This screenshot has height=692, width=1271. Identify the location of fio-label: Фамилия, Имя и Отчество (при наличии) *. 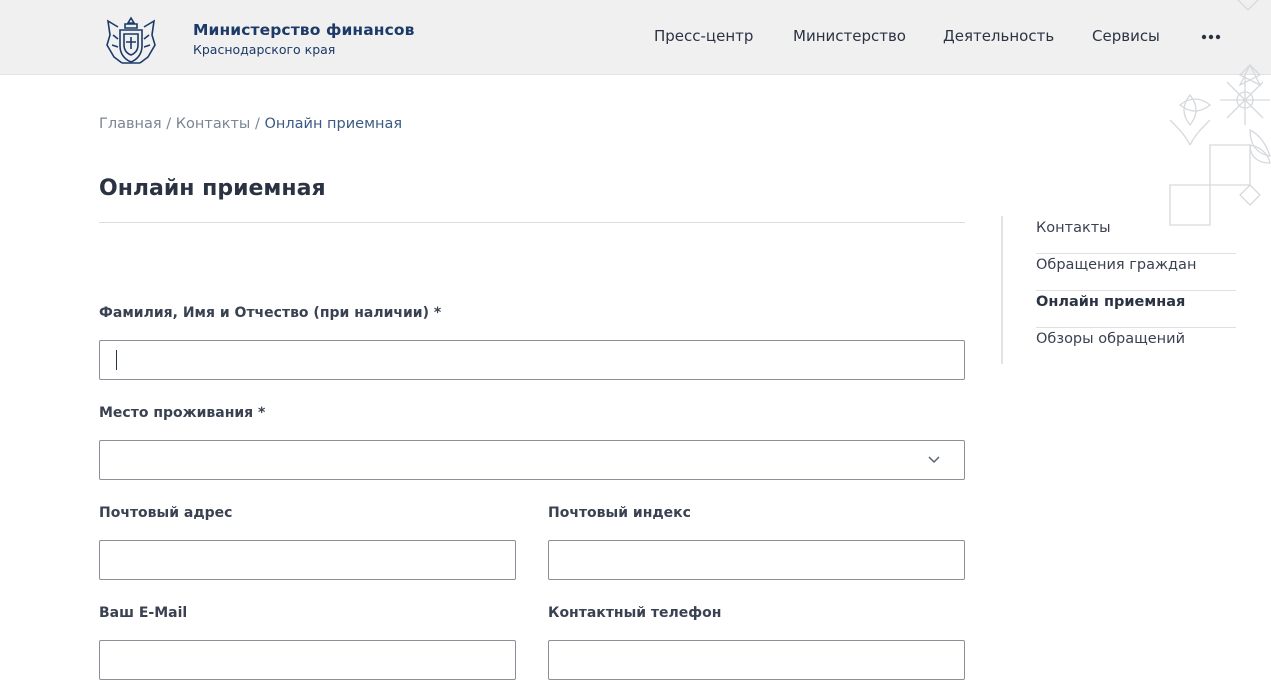
(270, 313).